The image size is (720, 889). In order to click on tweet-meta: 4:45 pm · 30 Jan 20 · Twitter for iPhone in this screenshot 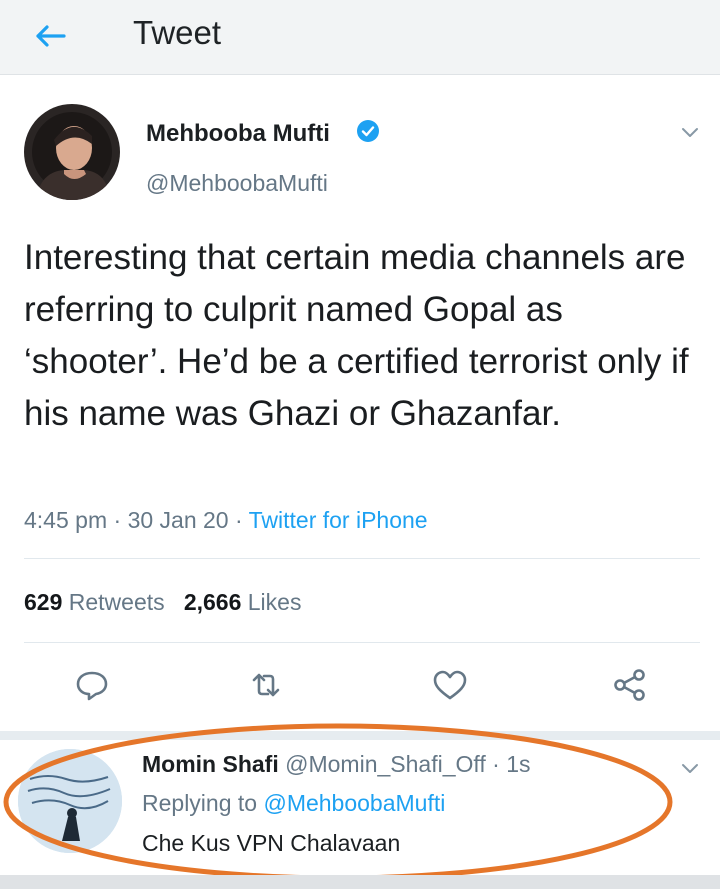, I will do `click(226, 520)`.